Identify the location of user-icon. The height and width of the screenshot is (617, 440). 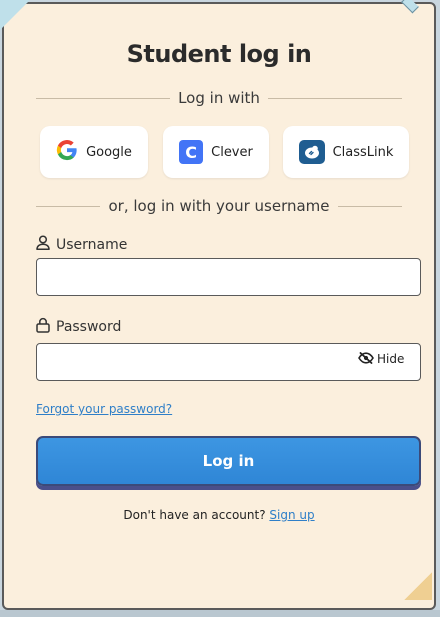
(43, 244).